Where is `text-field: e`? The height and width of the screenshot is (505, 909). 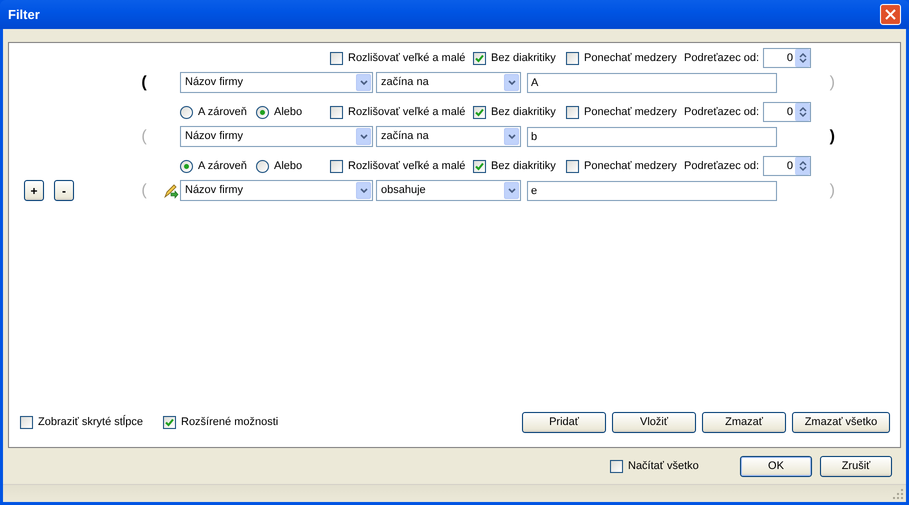
text-field: e is located at coordinates (652, 190).